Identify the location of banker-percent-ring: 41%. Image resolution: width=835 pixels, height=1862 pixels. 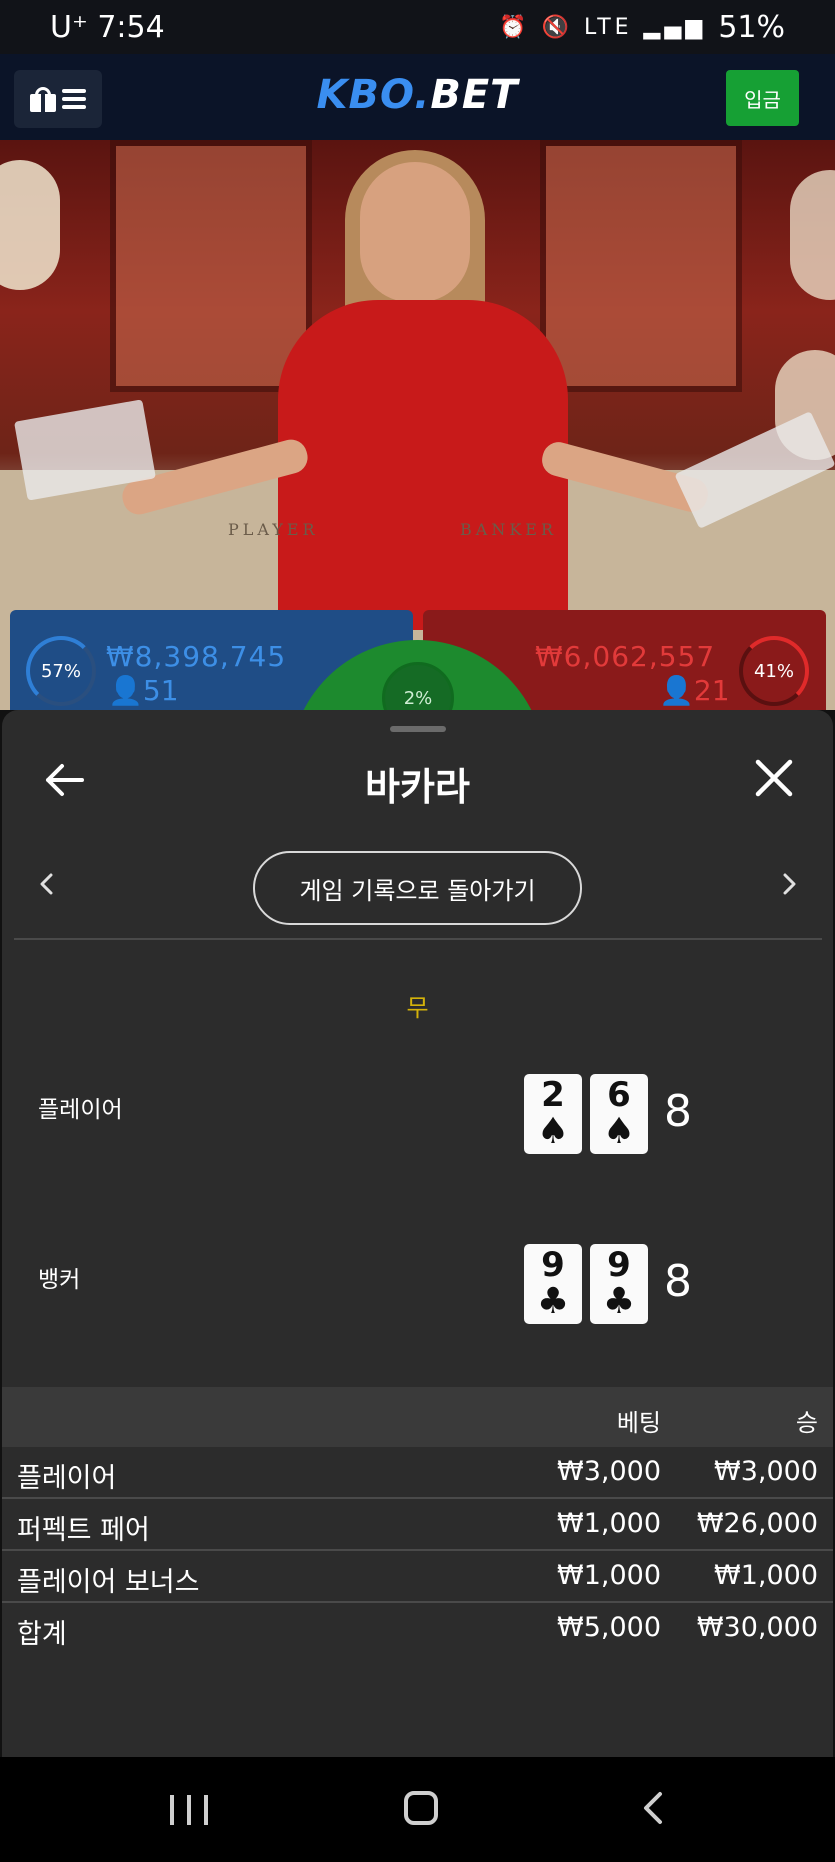
(774, 671).